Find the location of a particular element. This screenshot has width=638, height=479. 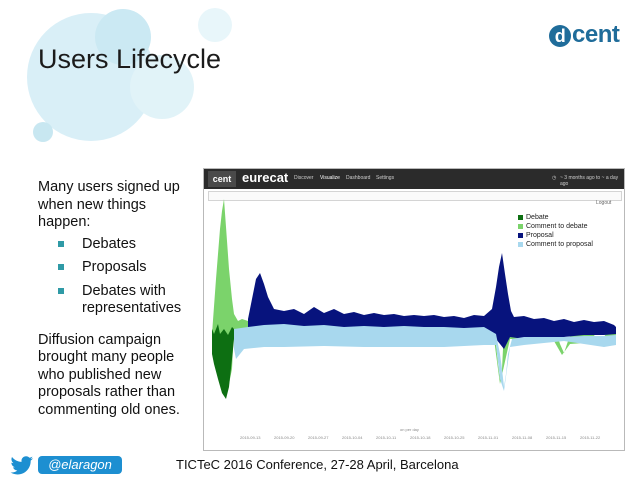

bullet-item: Debates with representatives is located at coordinates (118, 300).